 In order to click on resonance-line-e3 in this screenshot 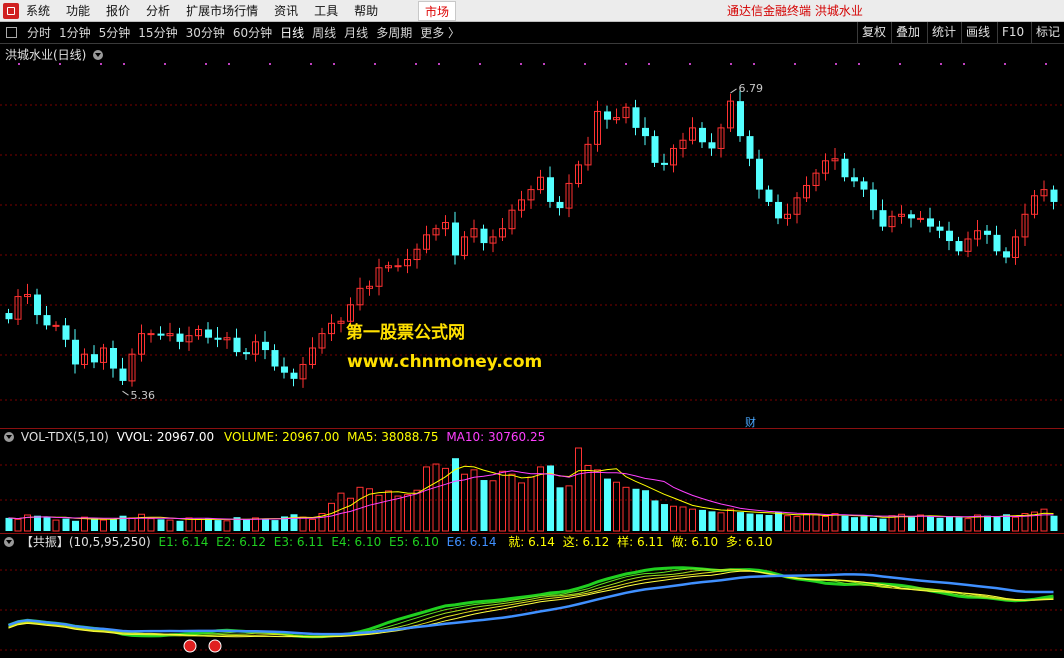, I will do `click(531, 602)`.